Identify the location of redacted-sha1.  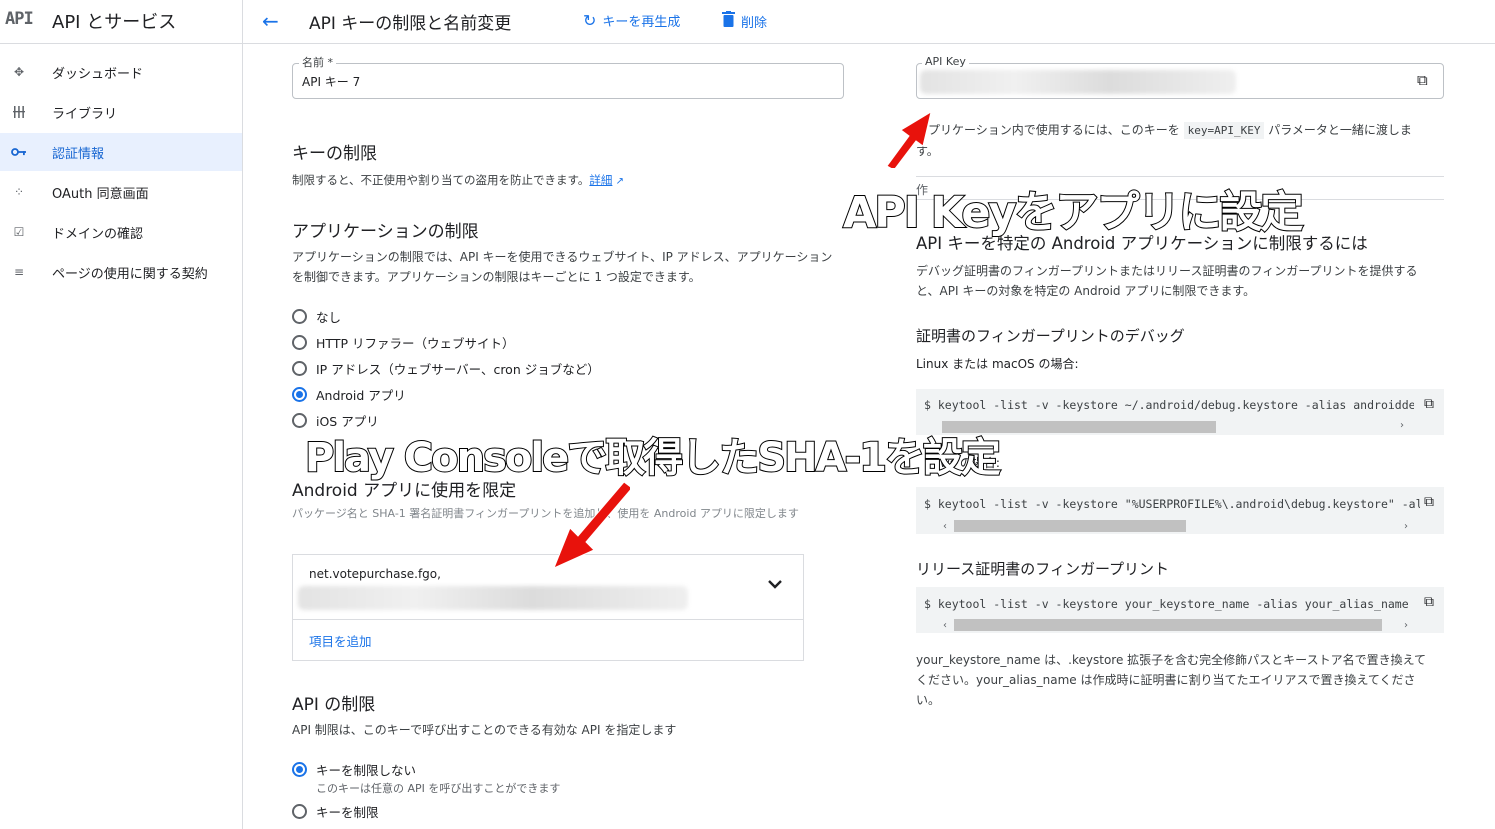
(493, 598).